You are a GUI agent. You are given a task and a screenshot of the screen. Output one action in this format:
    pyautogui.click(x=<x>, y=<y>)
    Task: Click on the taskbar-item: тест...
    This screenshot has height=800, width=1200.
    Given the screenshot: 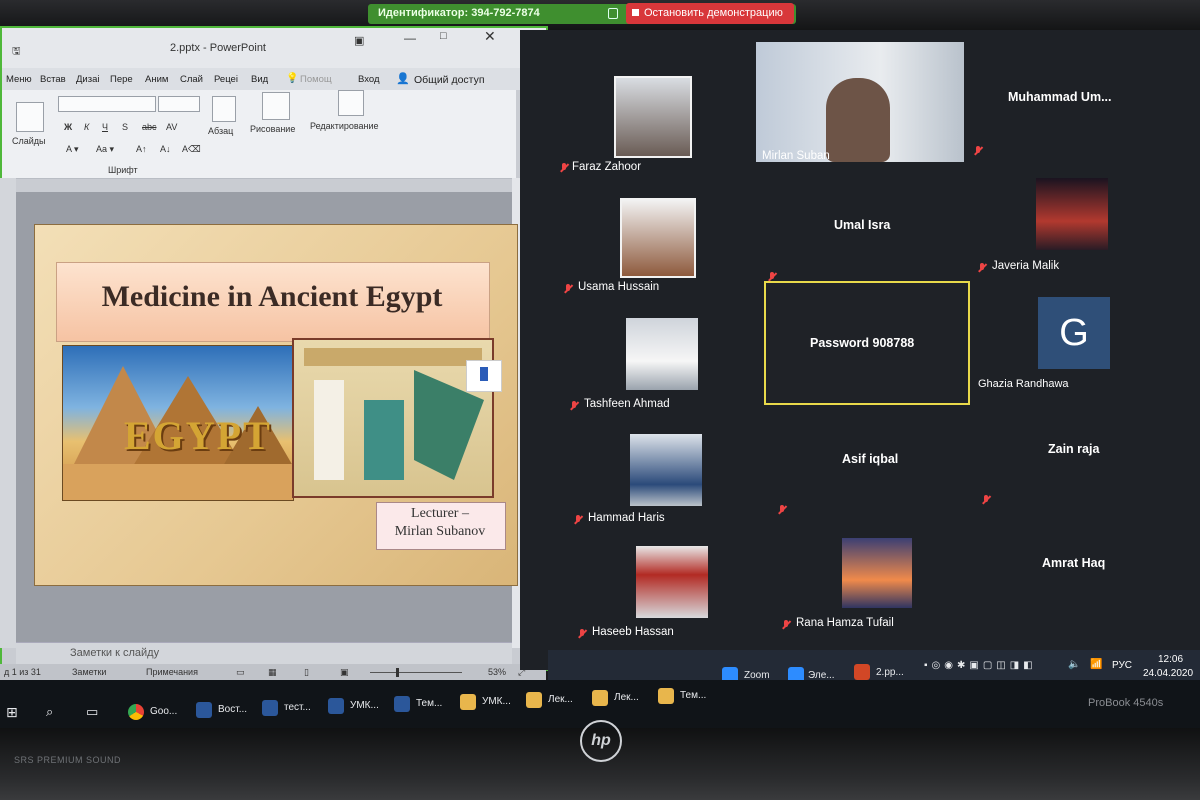 What is the action you would take?
    pyautogui.click(x=297, y=707)
    